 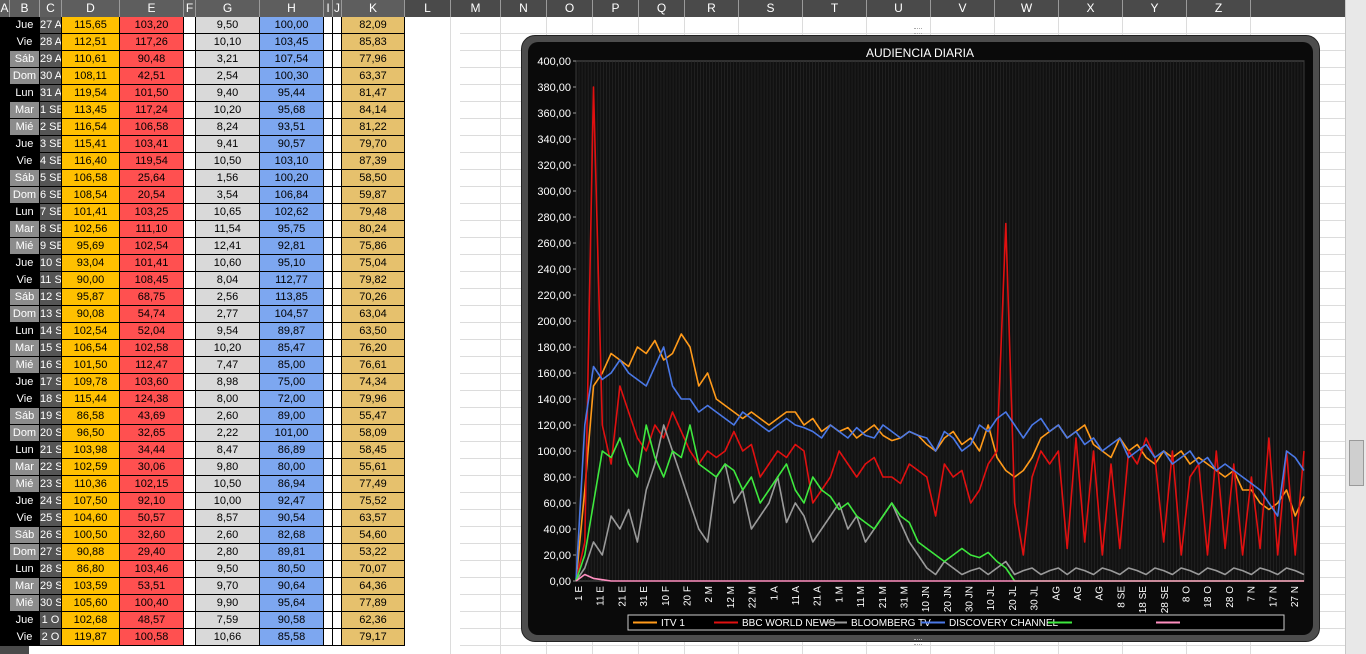 I want to click on cell-e: 54,74, so click(x=152, y=314).